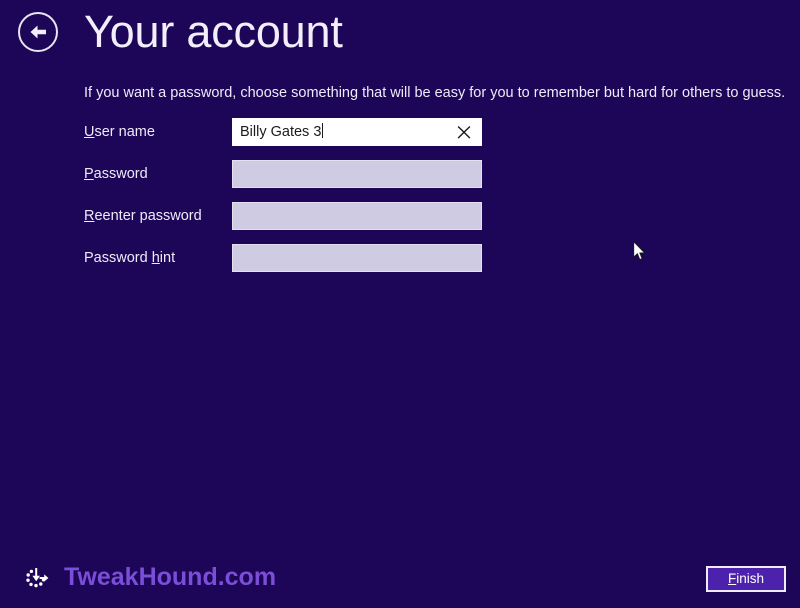 This screenshot has height=608, width=800. Describe the element at coordinates (38, 32) in the screenshot. I see `back-button` at that location.